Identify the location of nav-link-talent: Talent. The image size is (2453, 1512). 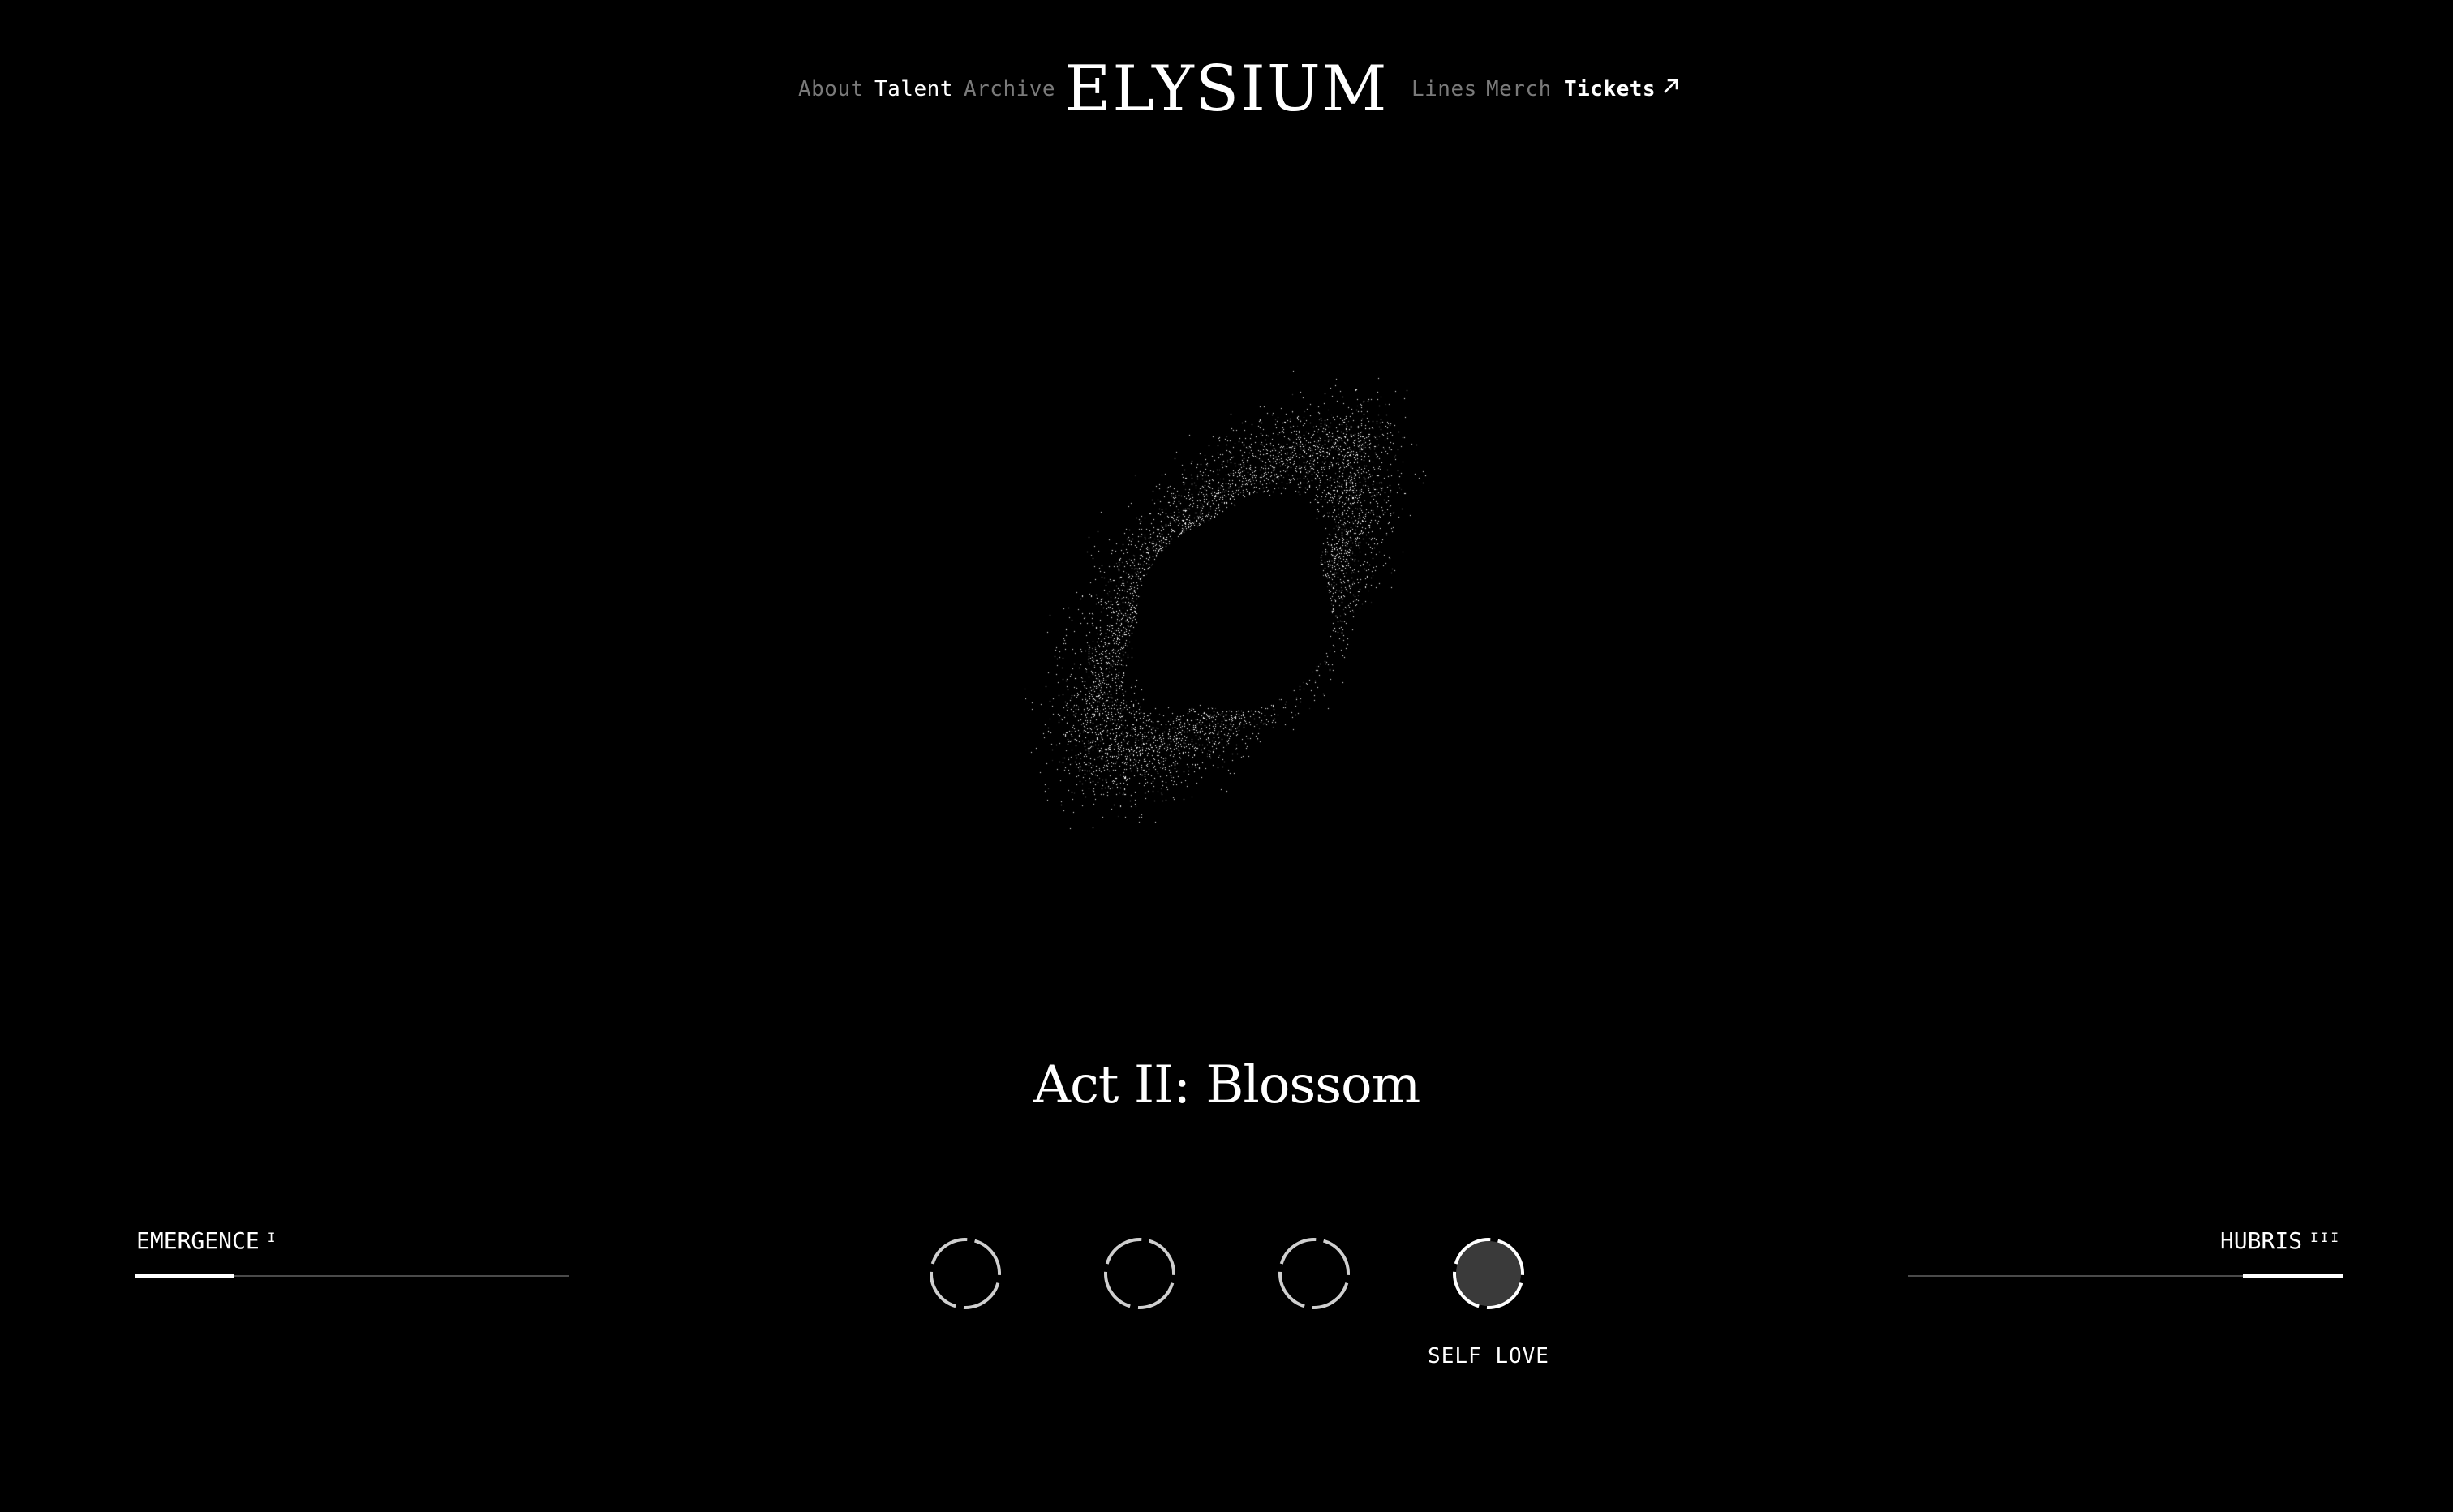
(914, 89).